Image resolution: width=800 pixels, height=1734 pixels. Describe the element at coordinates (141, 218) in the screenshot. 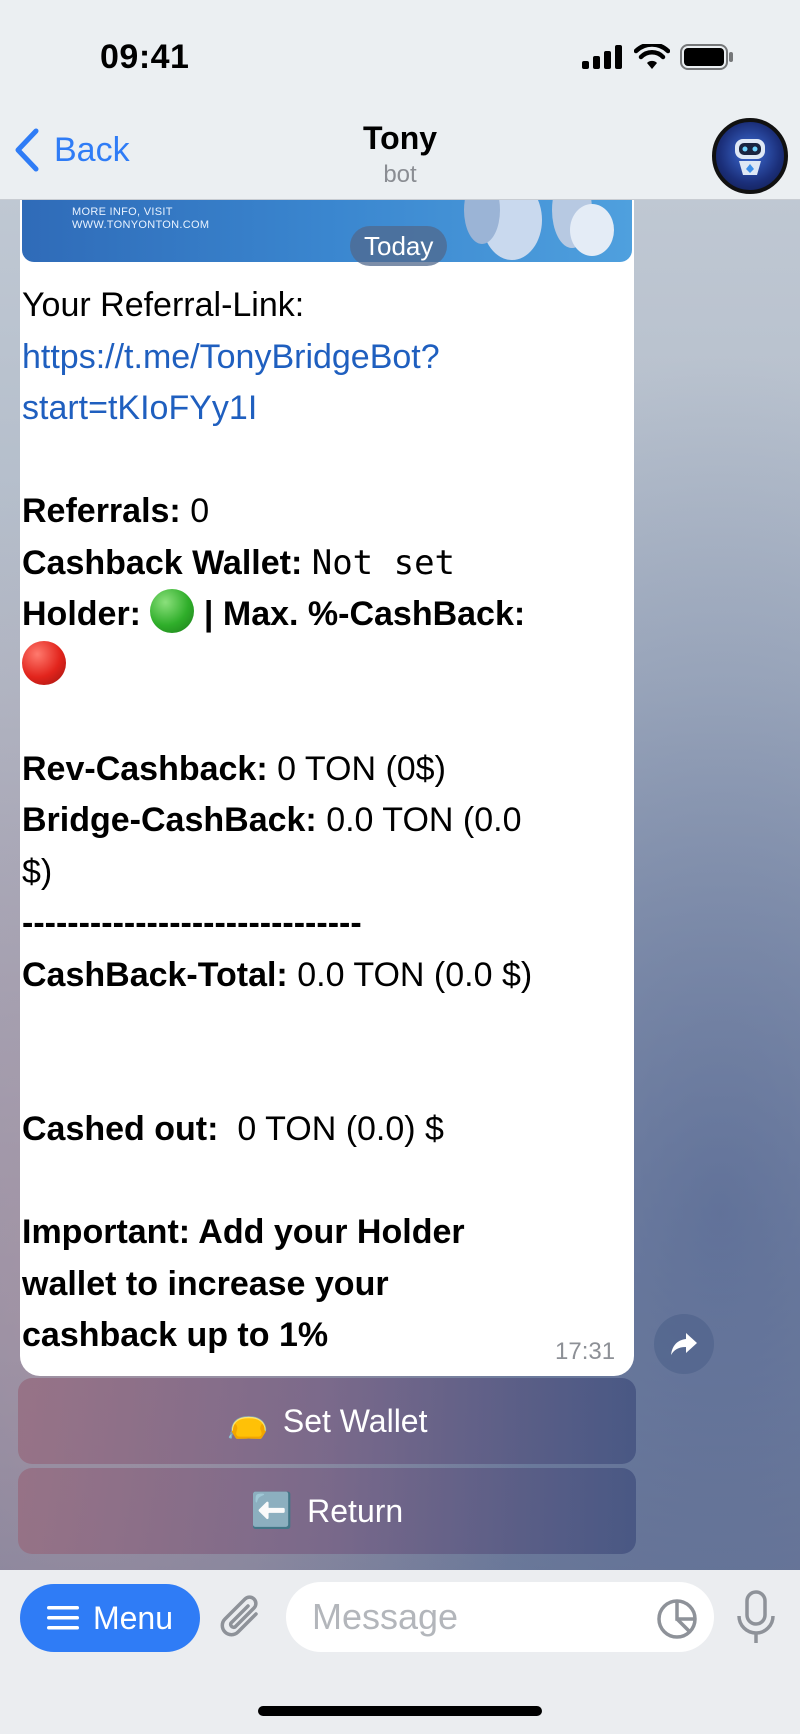

I see `banner-text: MORE INFO, VISIT WWW.TONYONTON.COM` at that location.